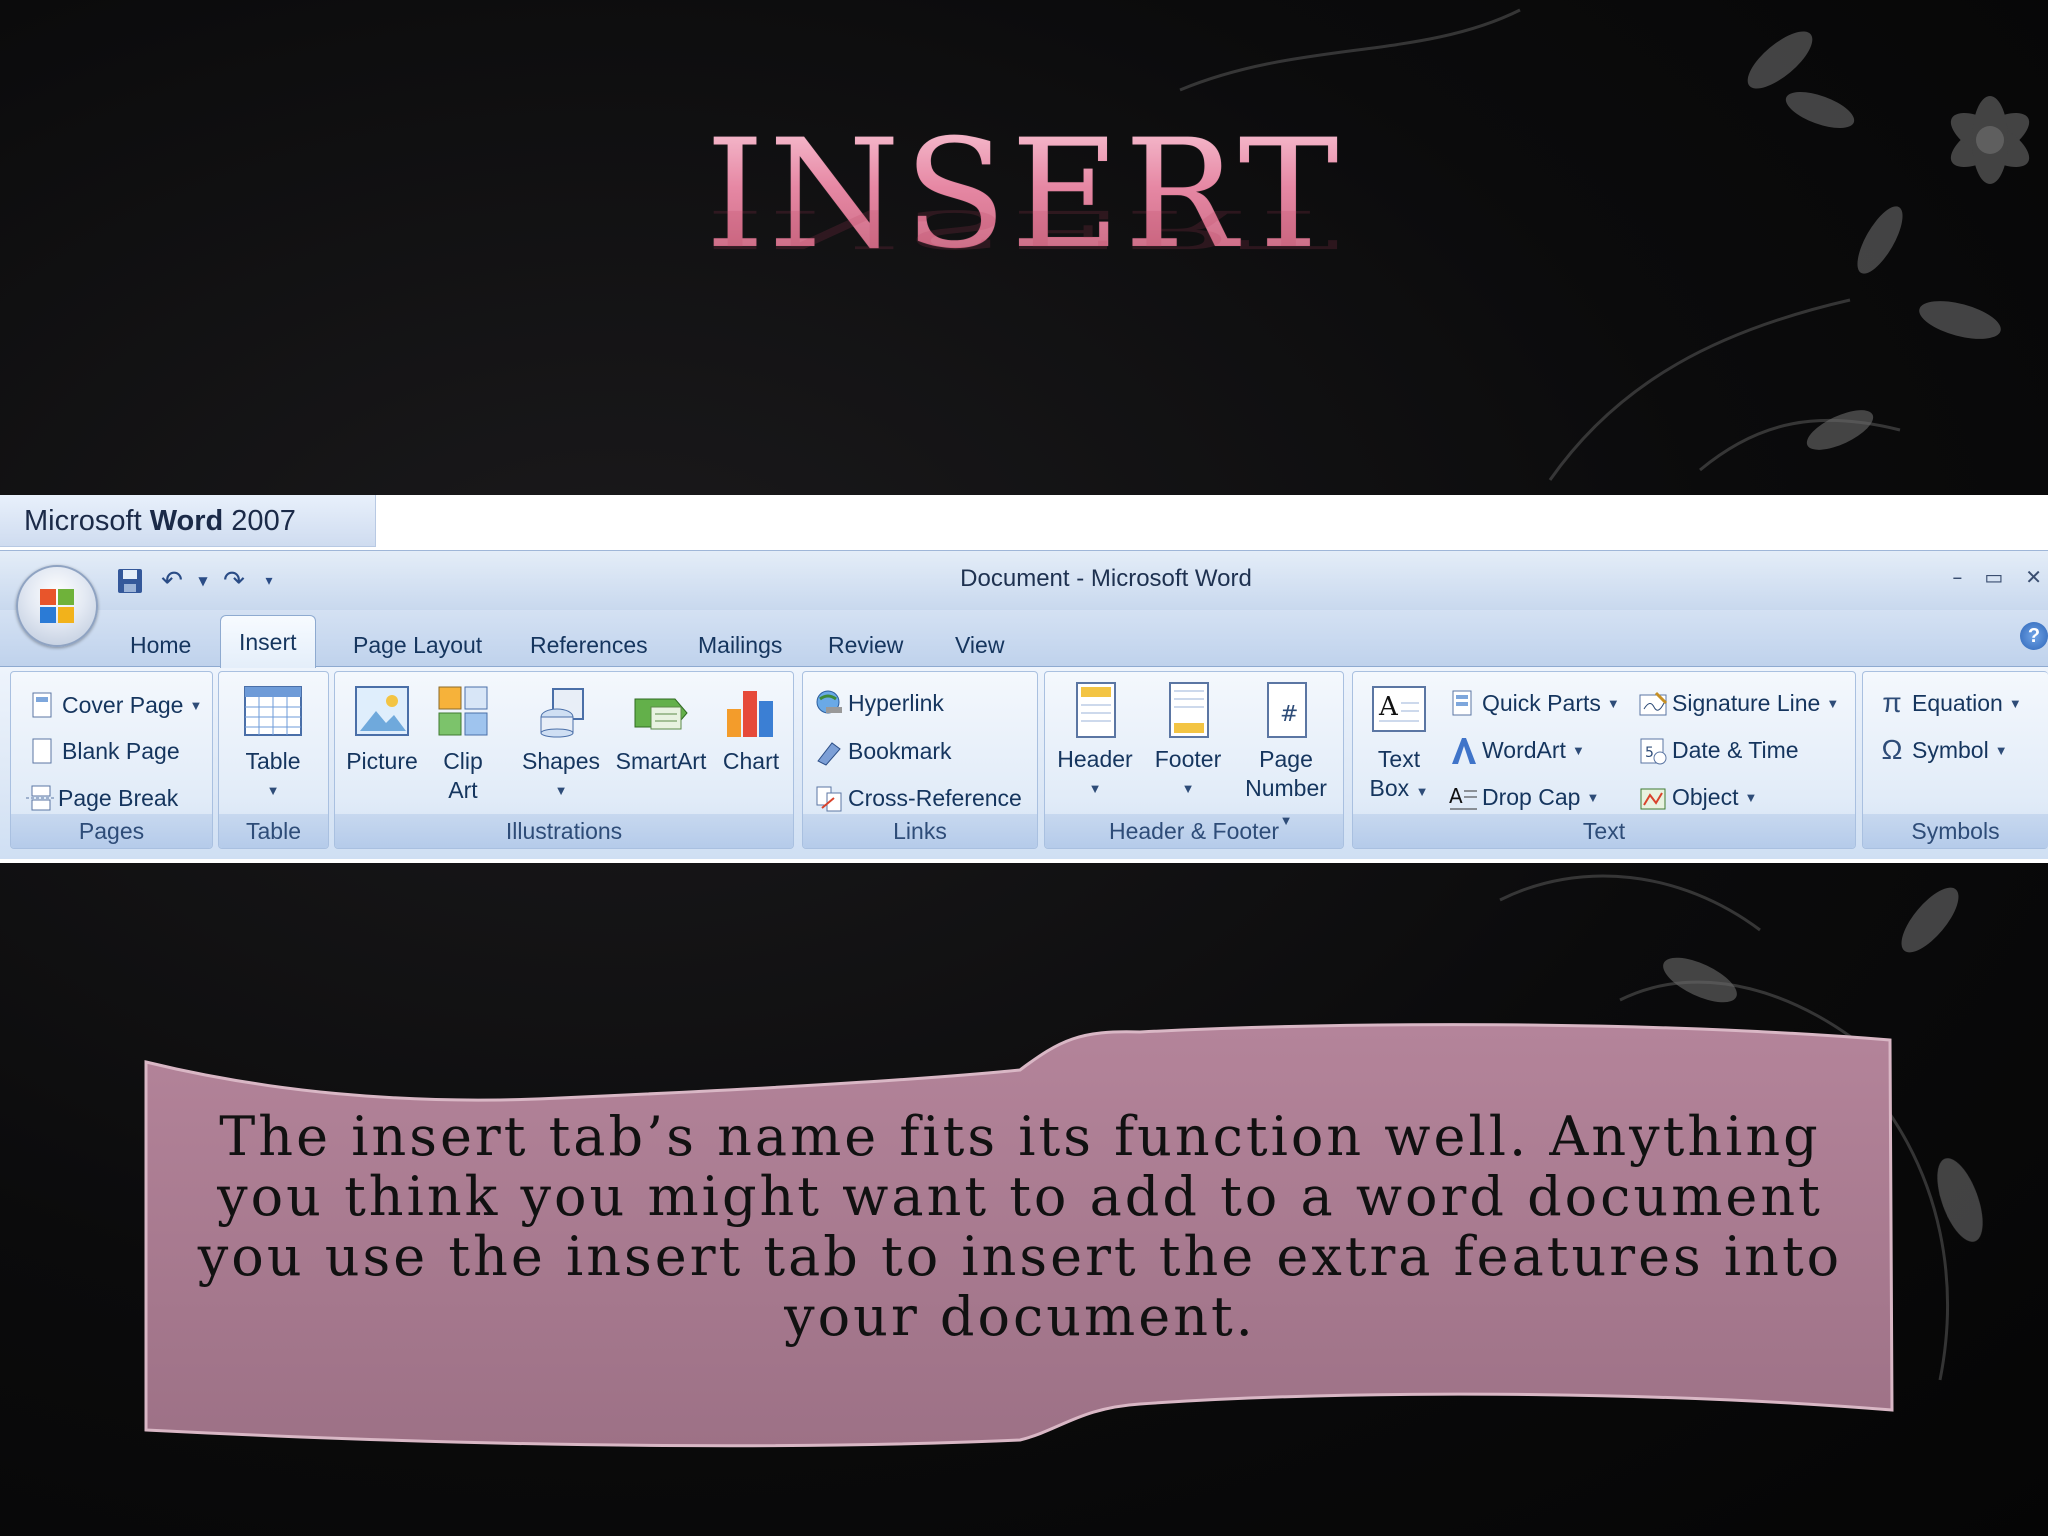  I want to click on chart-icon, so click(751, 713).